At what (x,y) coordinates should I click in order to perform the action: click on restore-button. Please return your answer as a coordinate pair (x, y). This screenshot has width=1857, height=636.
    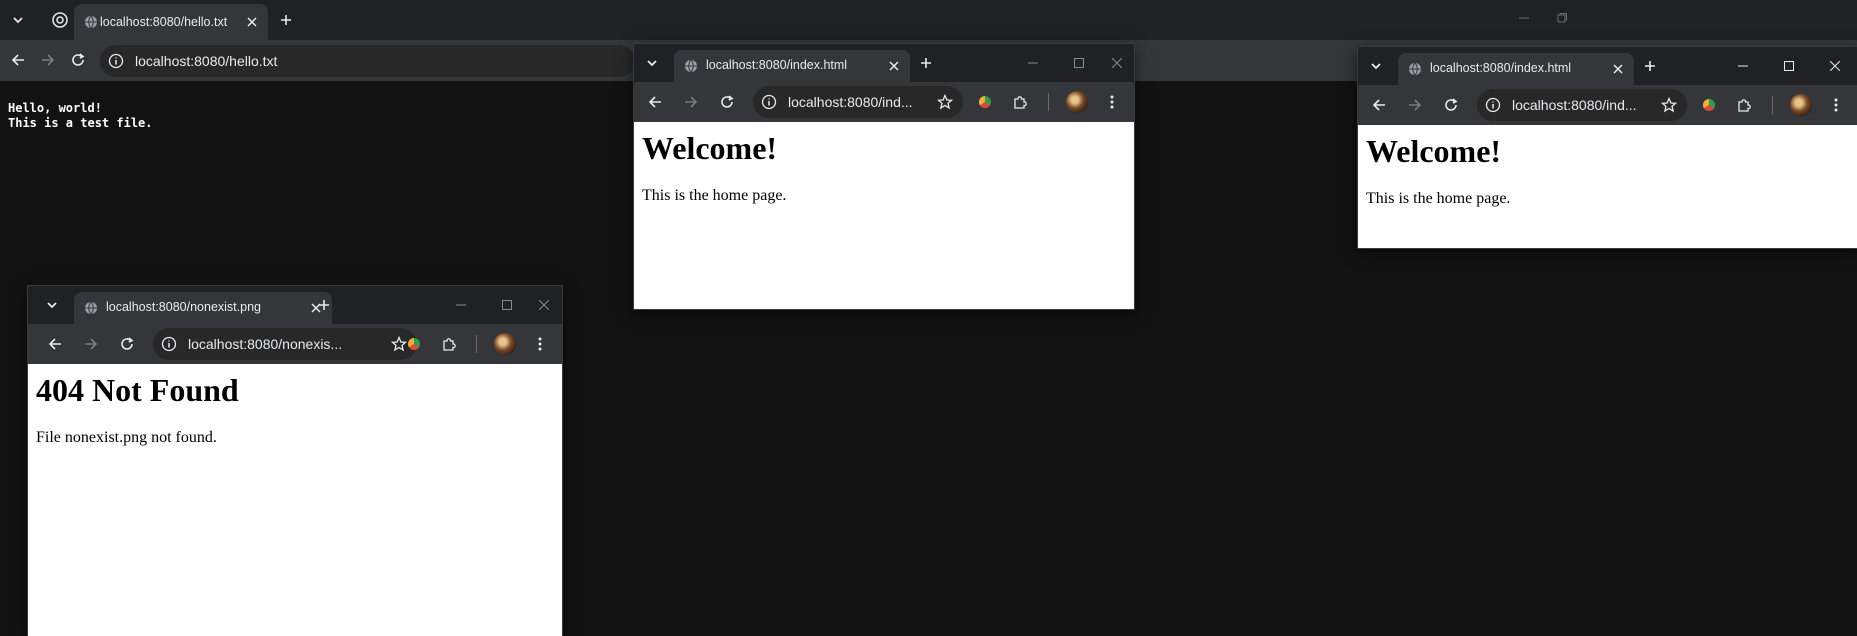
    Looking at the image, I should click on (1562, 18).